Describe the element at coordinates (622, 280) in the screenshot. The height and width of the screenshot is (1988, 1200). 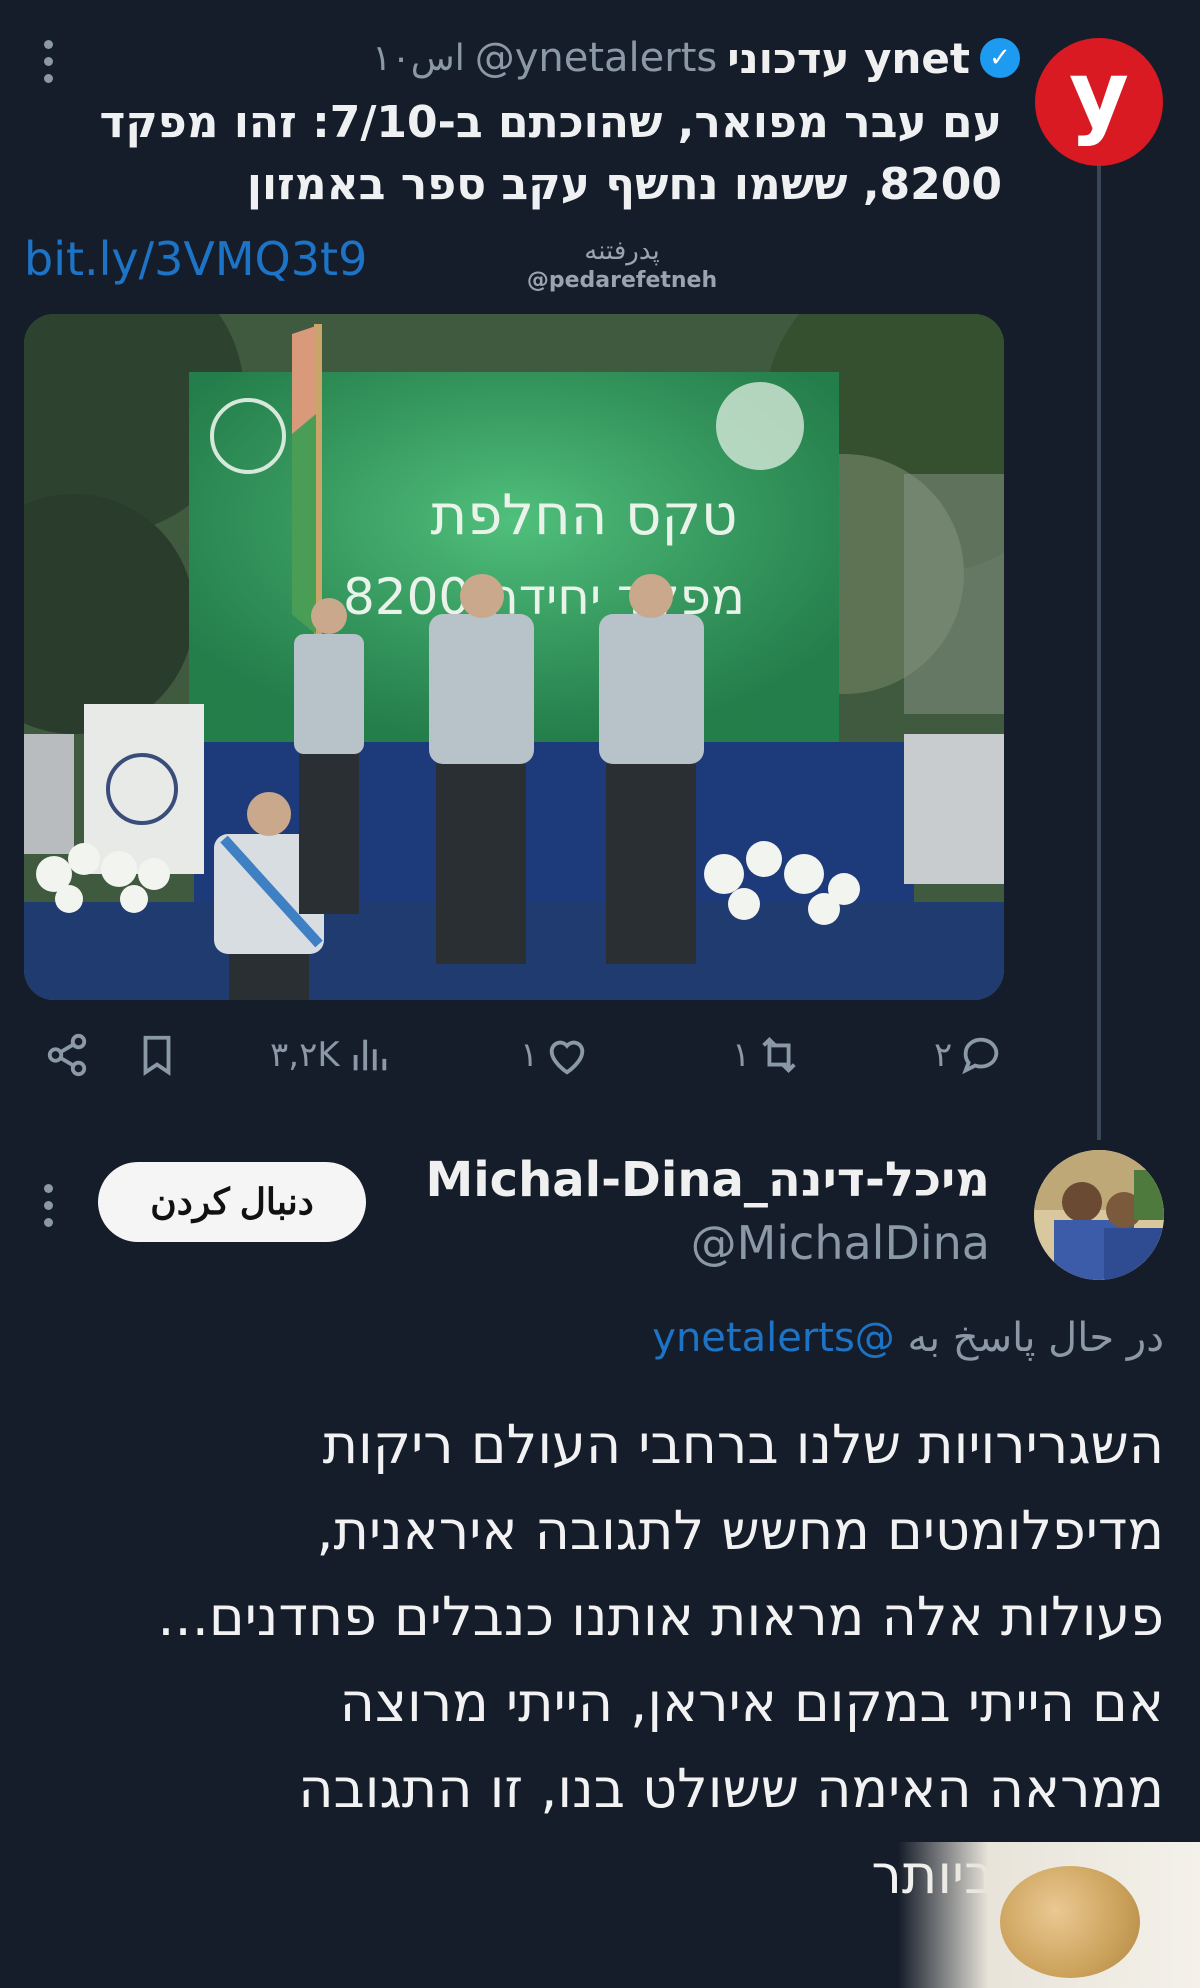
I see `watermark-handle: @pedarefetneh` at that location.